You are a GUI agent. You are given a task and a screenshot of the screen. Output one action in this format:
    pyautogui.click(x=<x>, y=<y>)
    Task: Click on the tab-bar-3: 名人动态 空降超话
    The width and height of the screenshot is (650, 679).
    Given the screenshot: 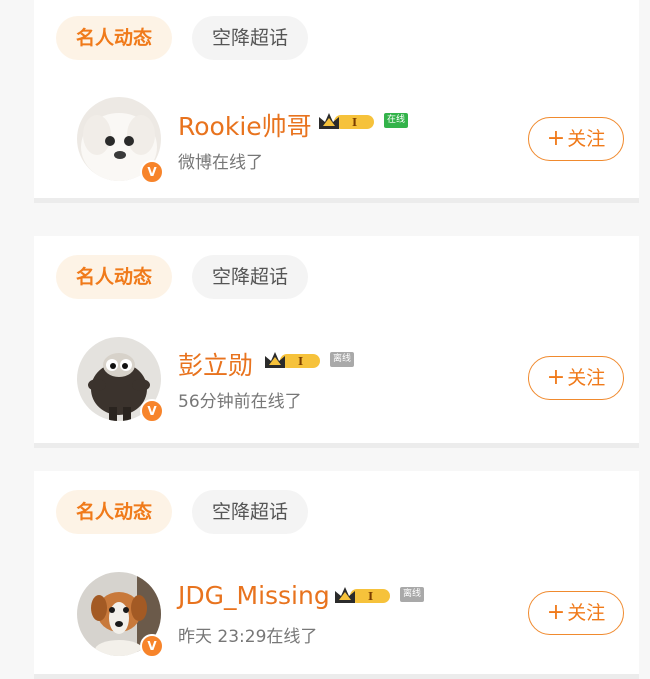 What is the action you would take?
    pyautogui.click(x=182, y=512)
    